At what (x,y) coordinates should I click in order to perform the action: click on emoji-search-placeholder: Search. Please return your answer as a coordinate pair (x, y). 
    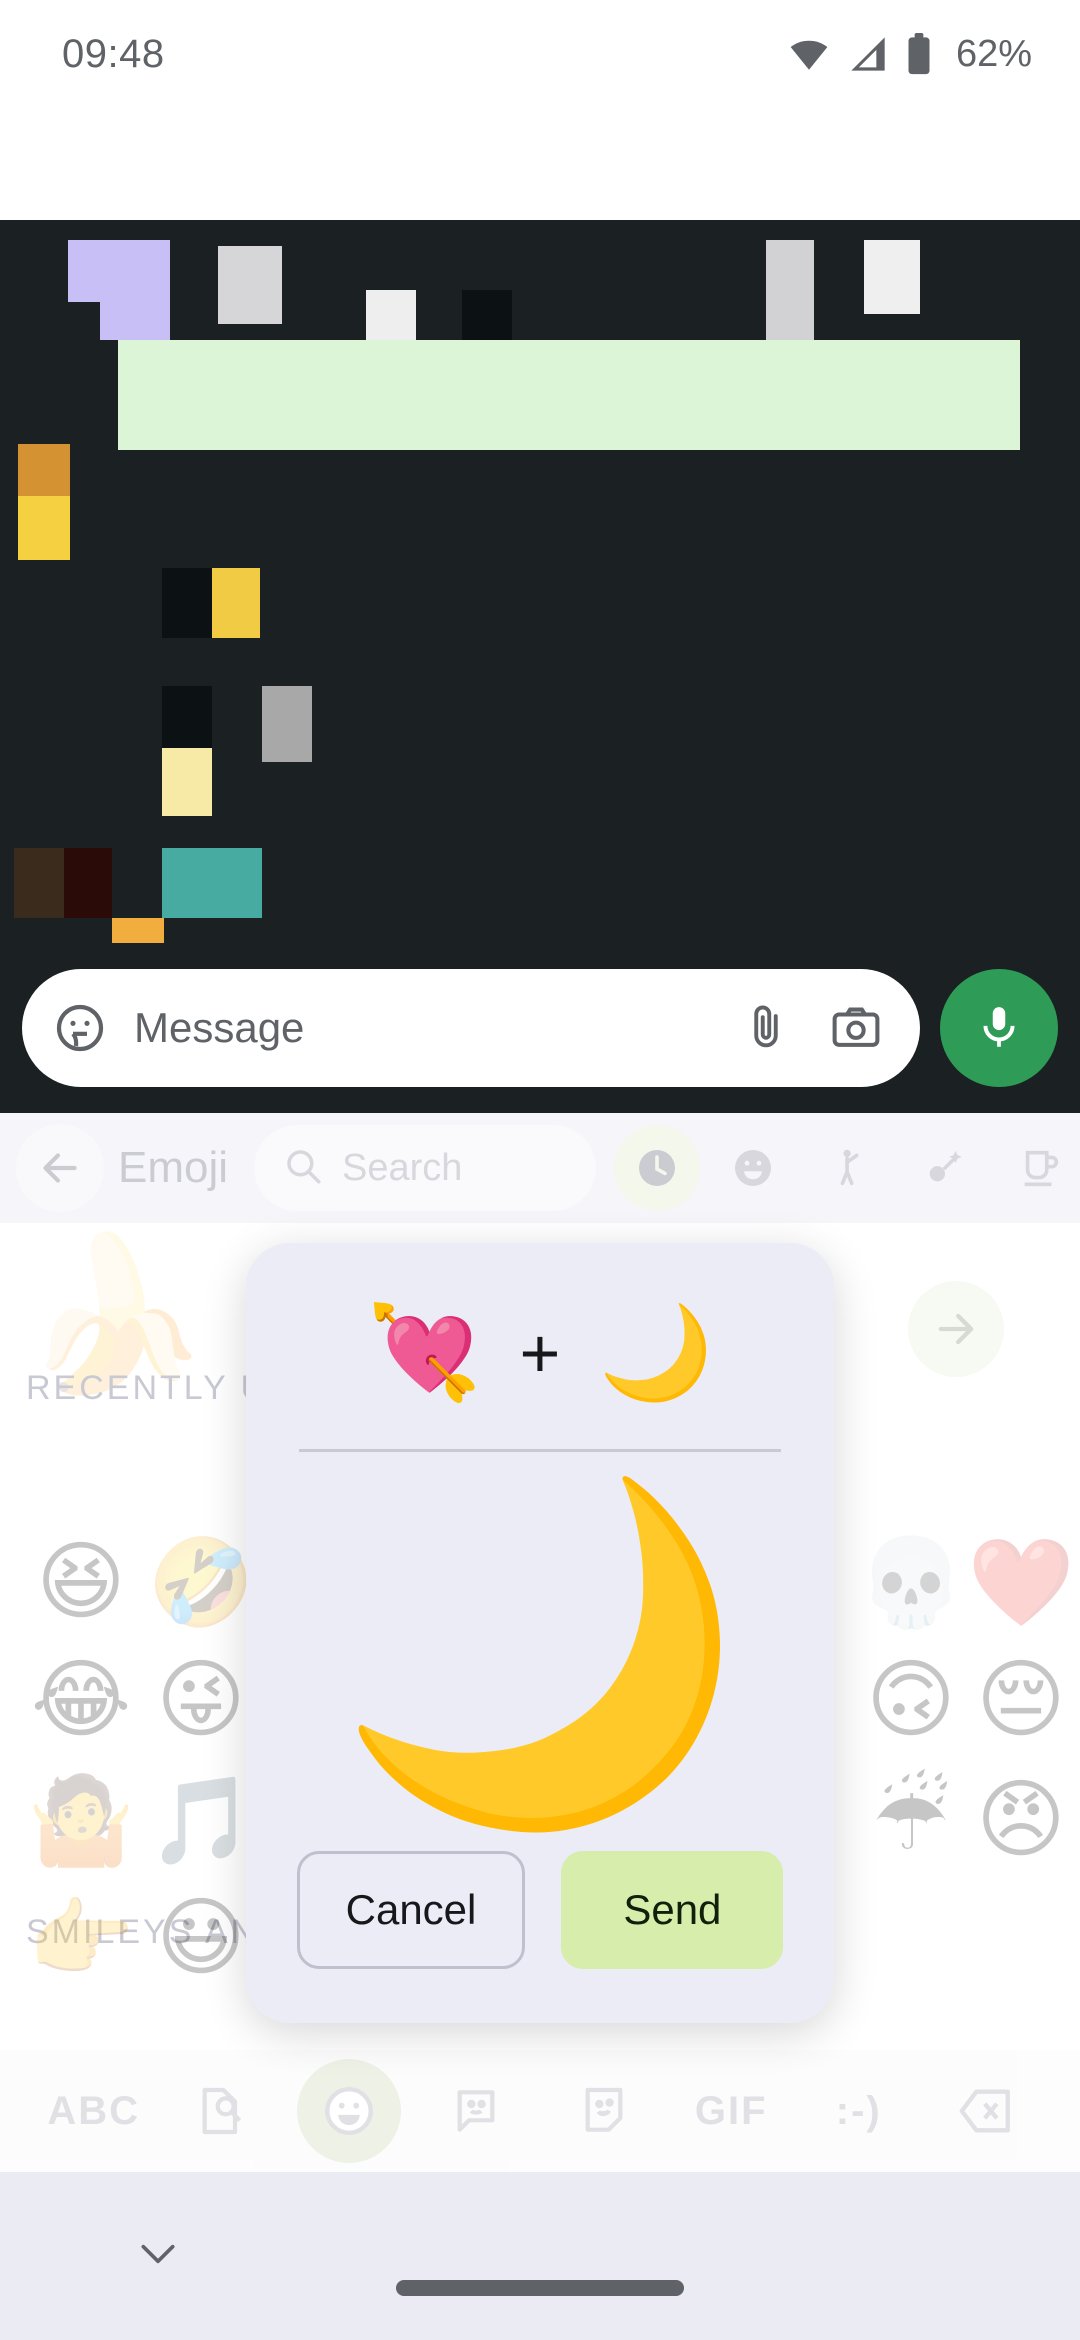
    Looking at the image, I should click on (402, 1167).